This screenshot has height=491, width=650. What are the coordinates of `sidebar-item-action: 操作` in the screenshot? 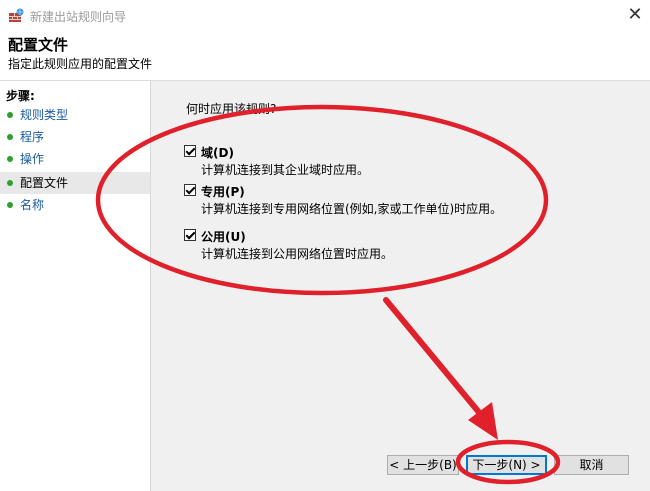 It's located at (75, 159).